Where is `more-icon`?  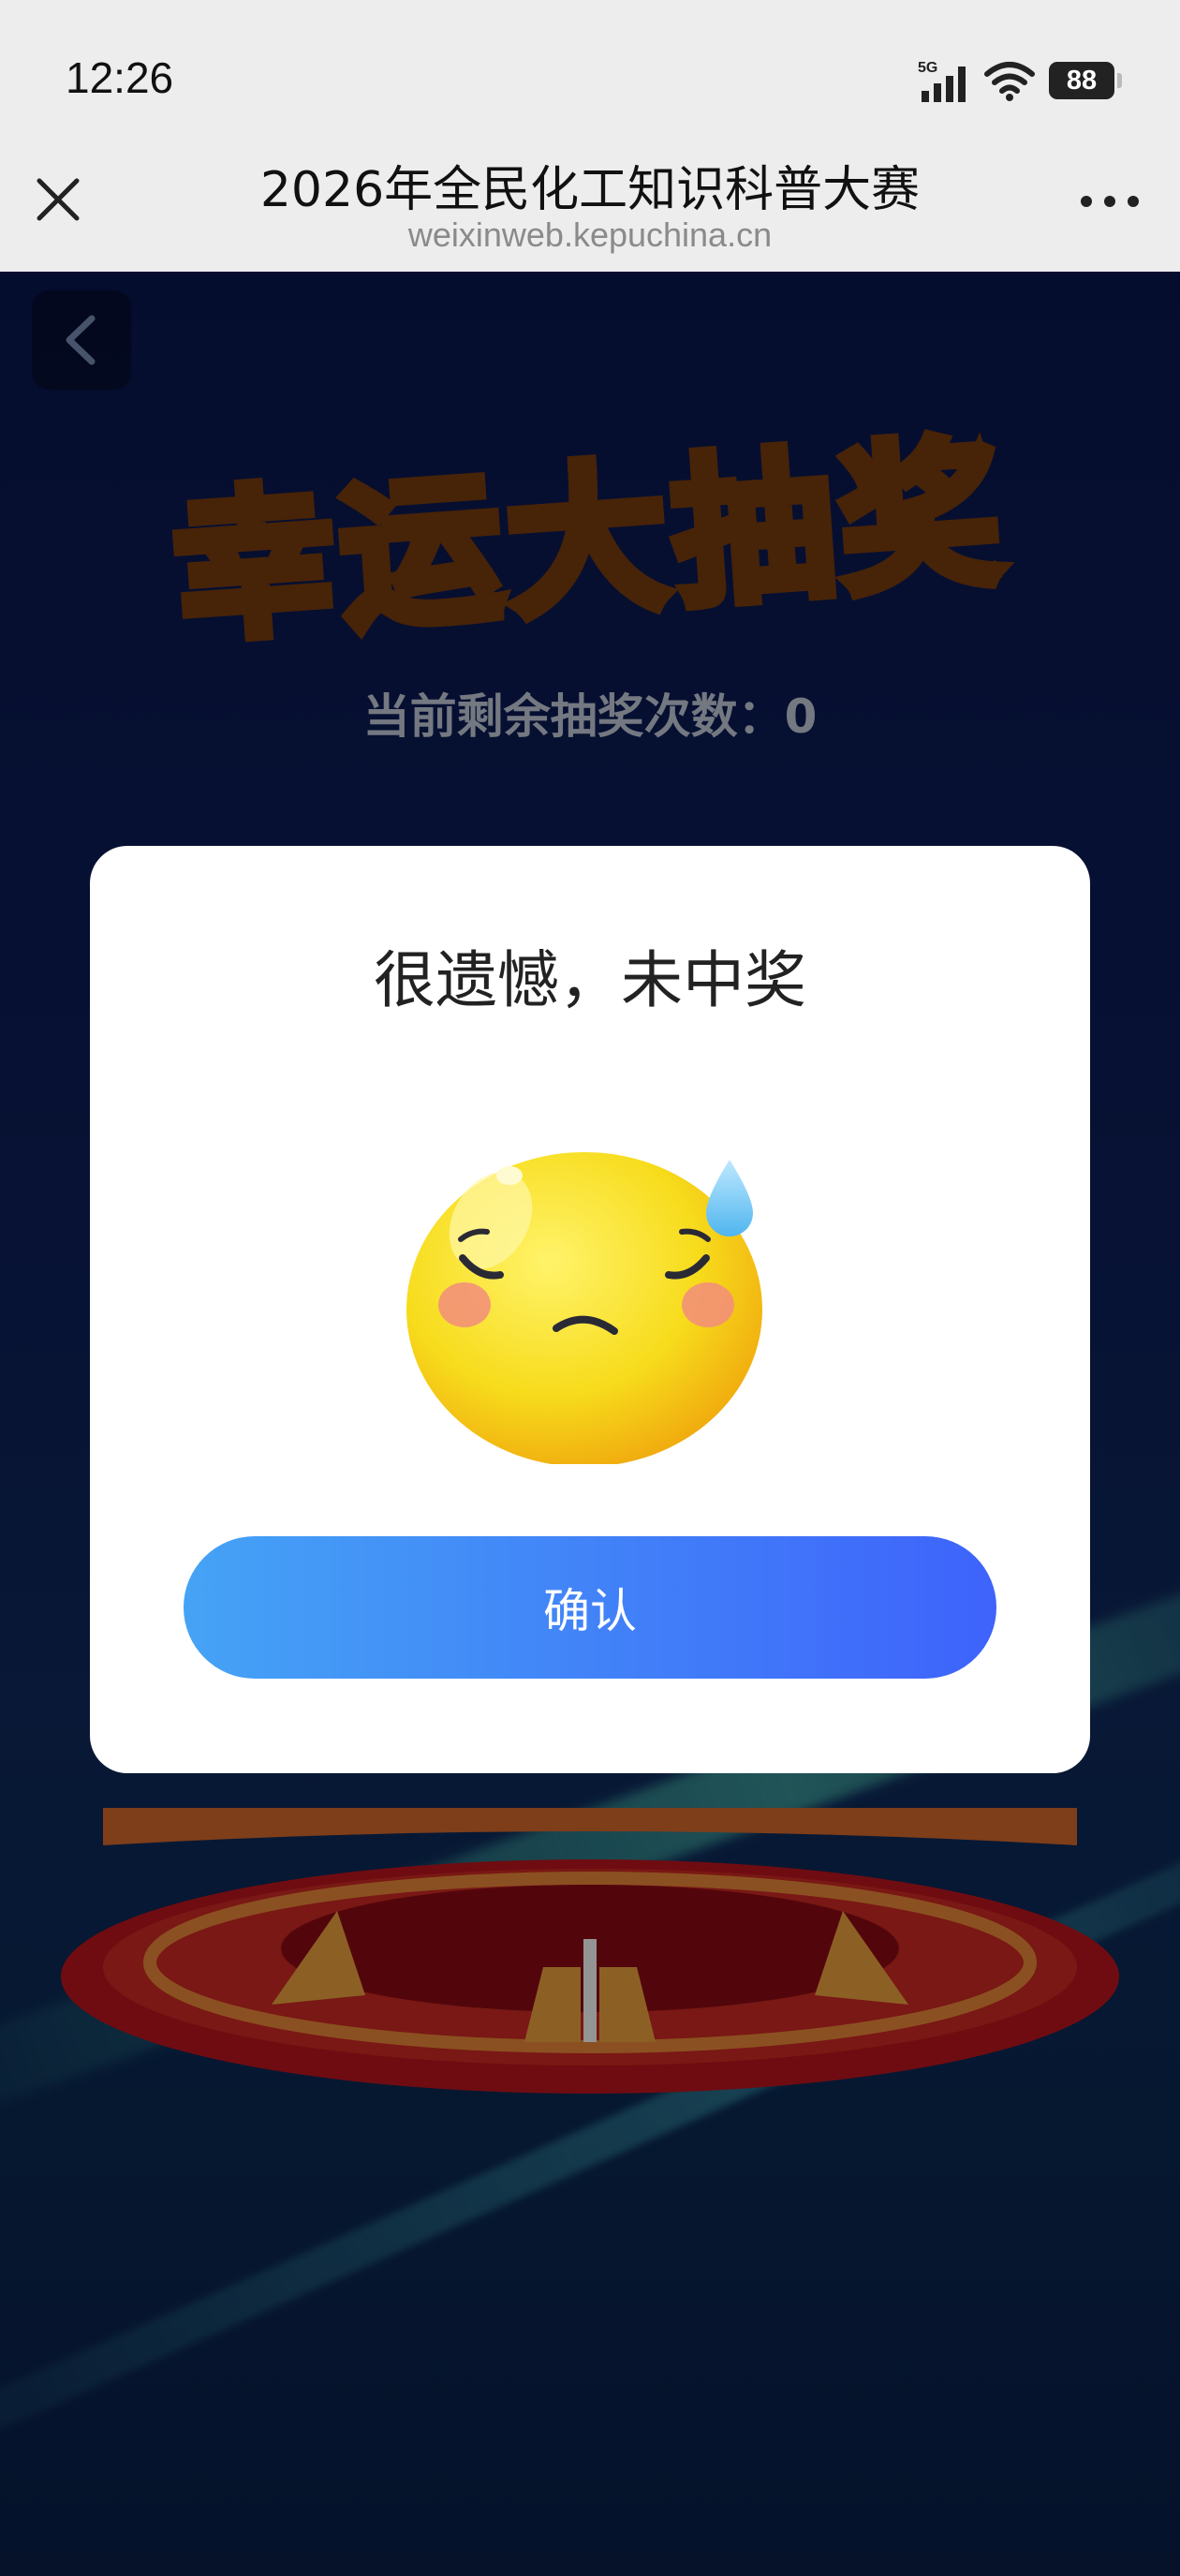
more-icon is located at coordinates (1110, 201).